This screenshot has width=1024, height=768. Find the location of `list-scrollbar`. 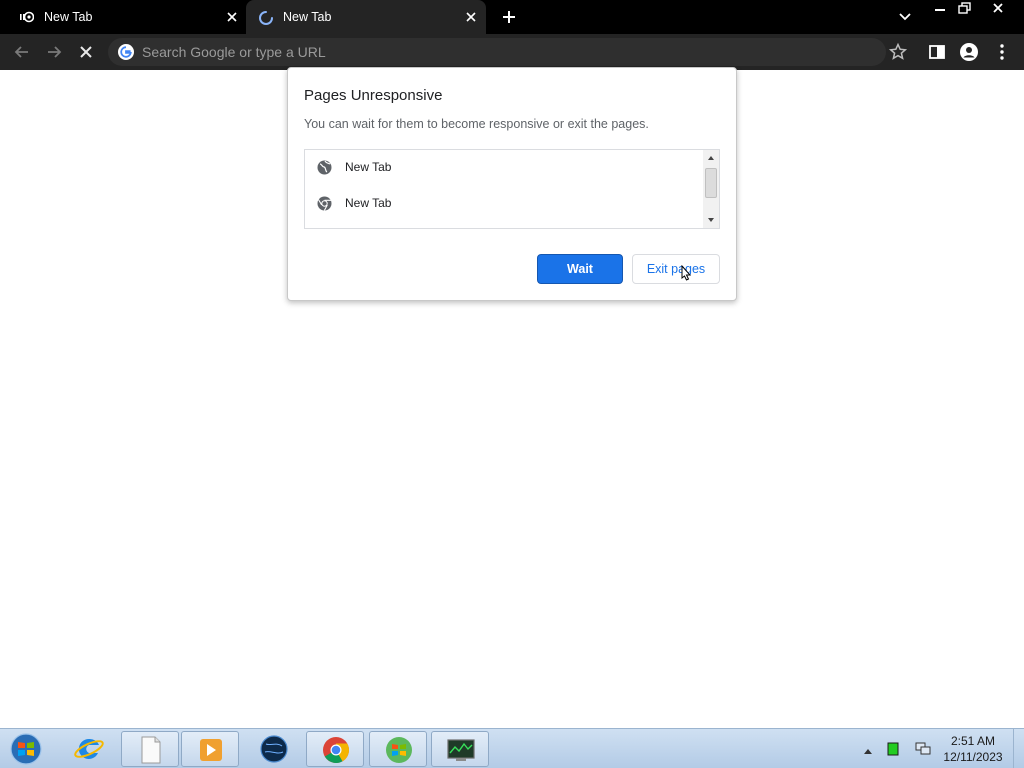

list-scrollbar is located at coordinates (711, 189).